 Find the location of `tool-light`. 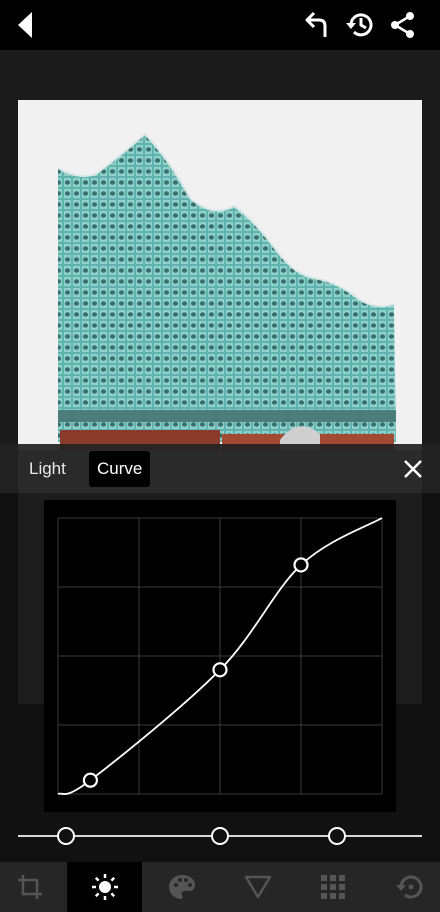

tool-light is located at coordinates (104, 887).